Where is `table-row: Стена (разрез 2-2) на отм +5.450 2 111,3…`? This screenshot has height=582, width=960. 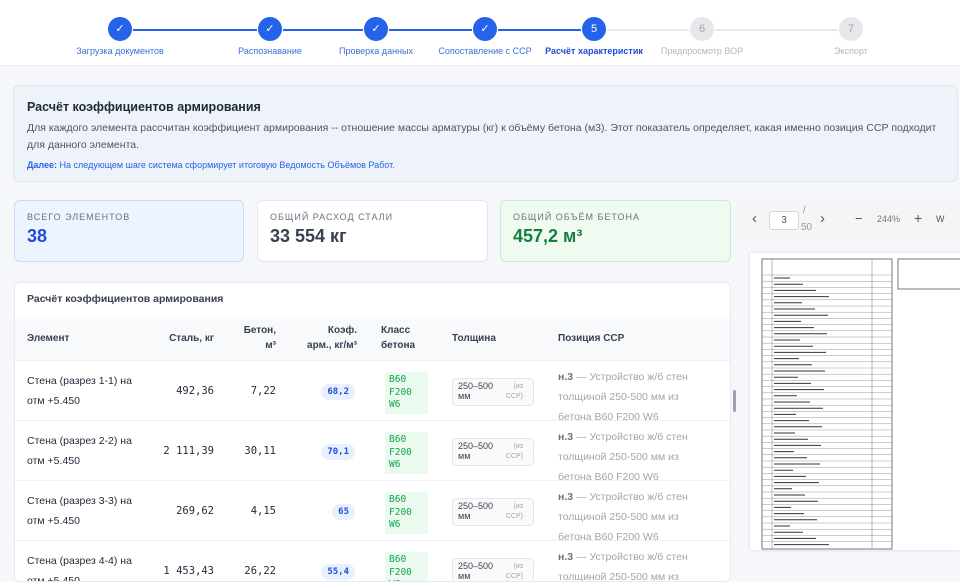 table-row: Стена (разрез 2-2) на отм +5.450 2 111,3… is located at coordinates (372, 452).